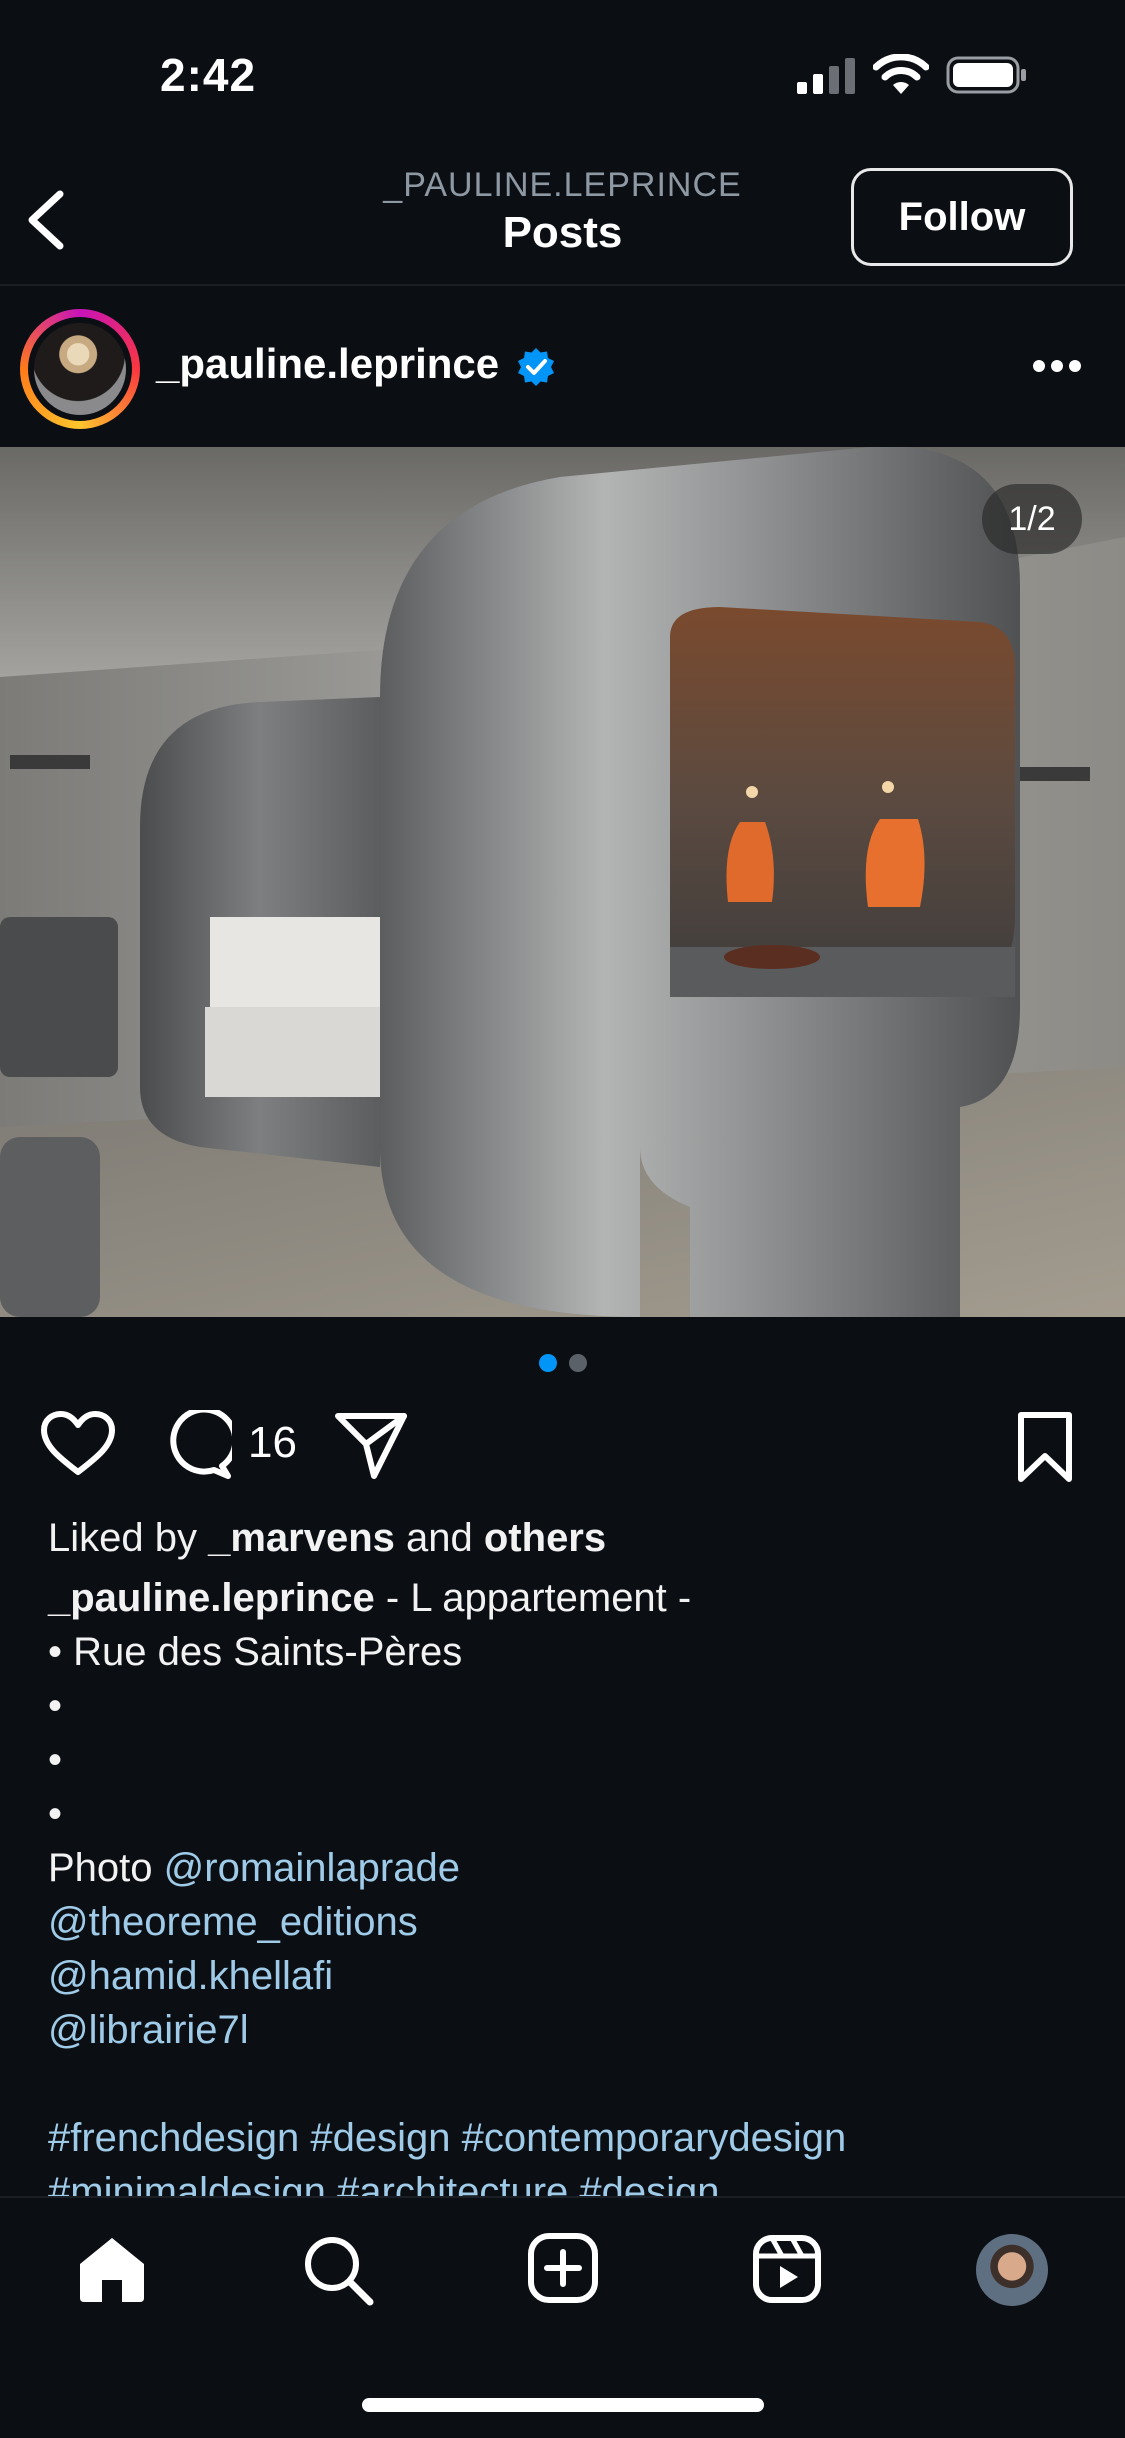 The image size is (1125, 2438). What do you see at coordinates (78, 1444) in the screenshot?
I see `heart-icon` at bounding box center [78, 1444].